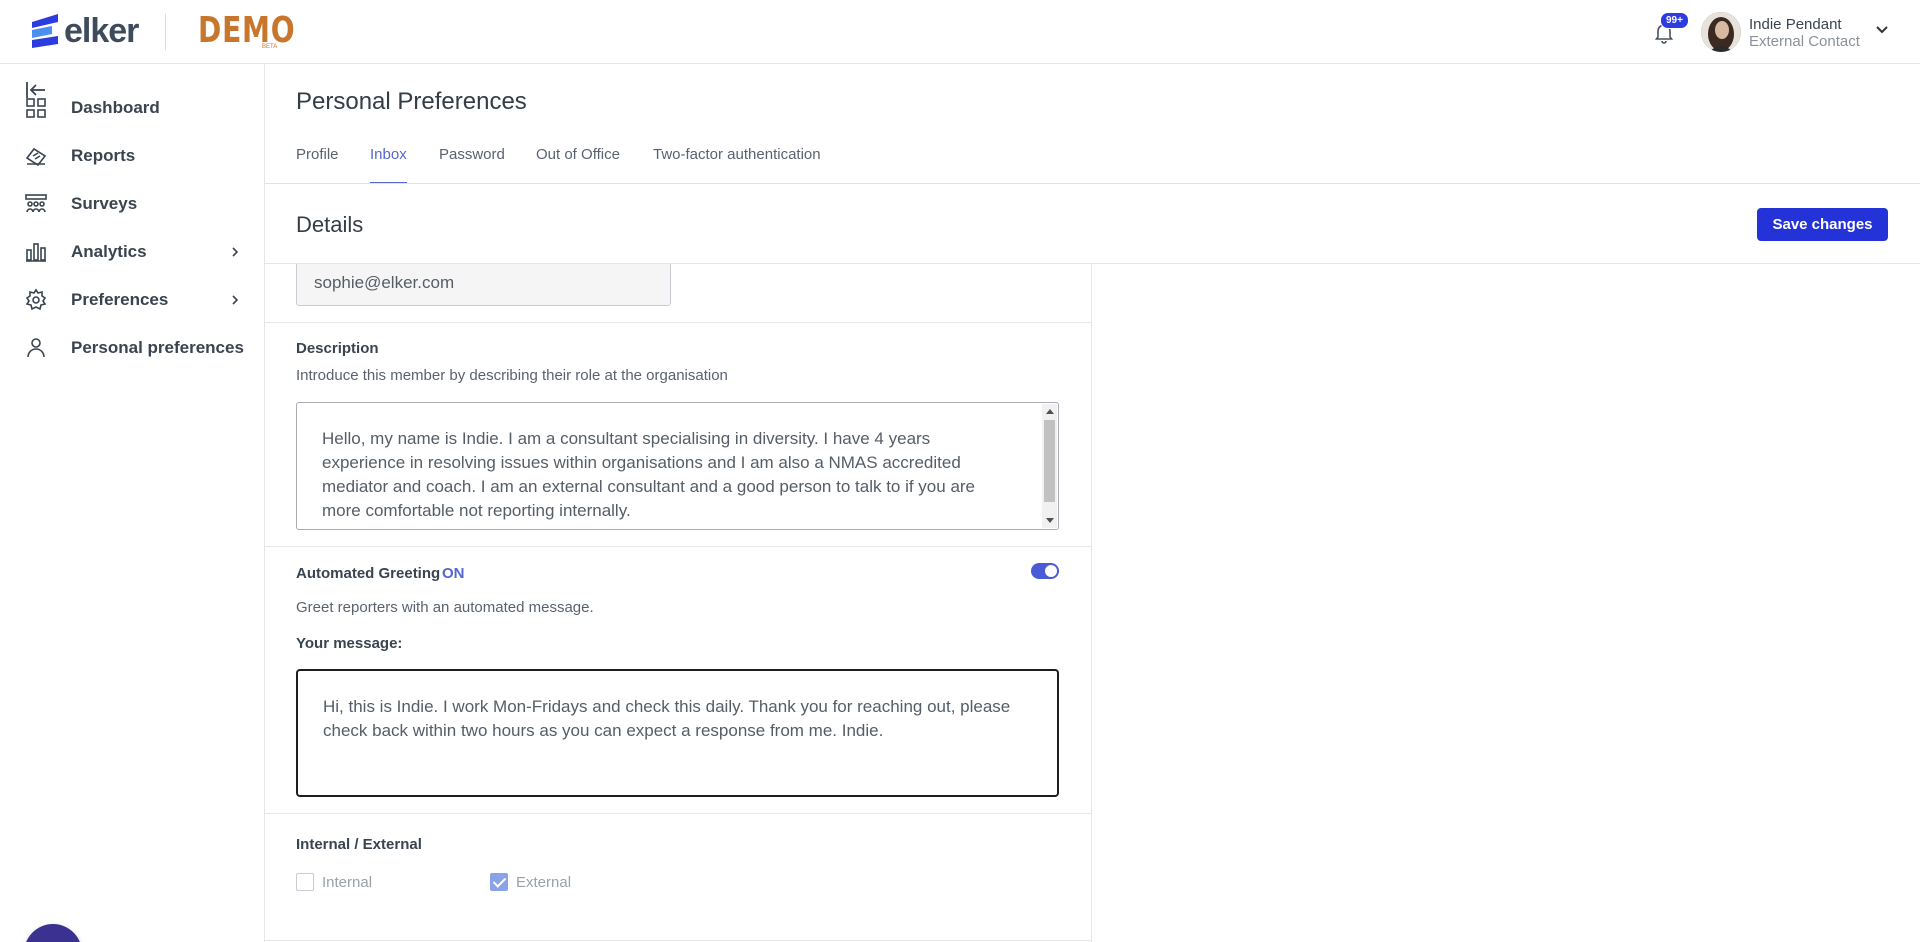 This screenshot has height=942, width=1920. I want to click on sidebar-item-label: Surveys, so click(104, 203).